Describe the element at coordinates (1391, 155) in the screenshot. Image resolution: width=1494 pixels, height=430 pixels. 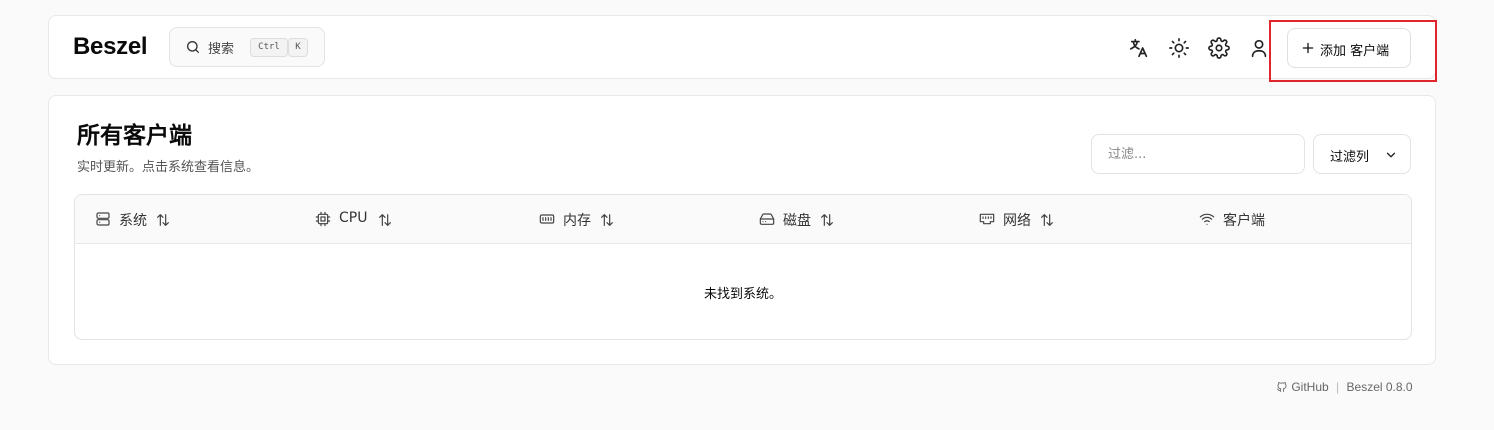
I see `chevron-down-icon` at that location.